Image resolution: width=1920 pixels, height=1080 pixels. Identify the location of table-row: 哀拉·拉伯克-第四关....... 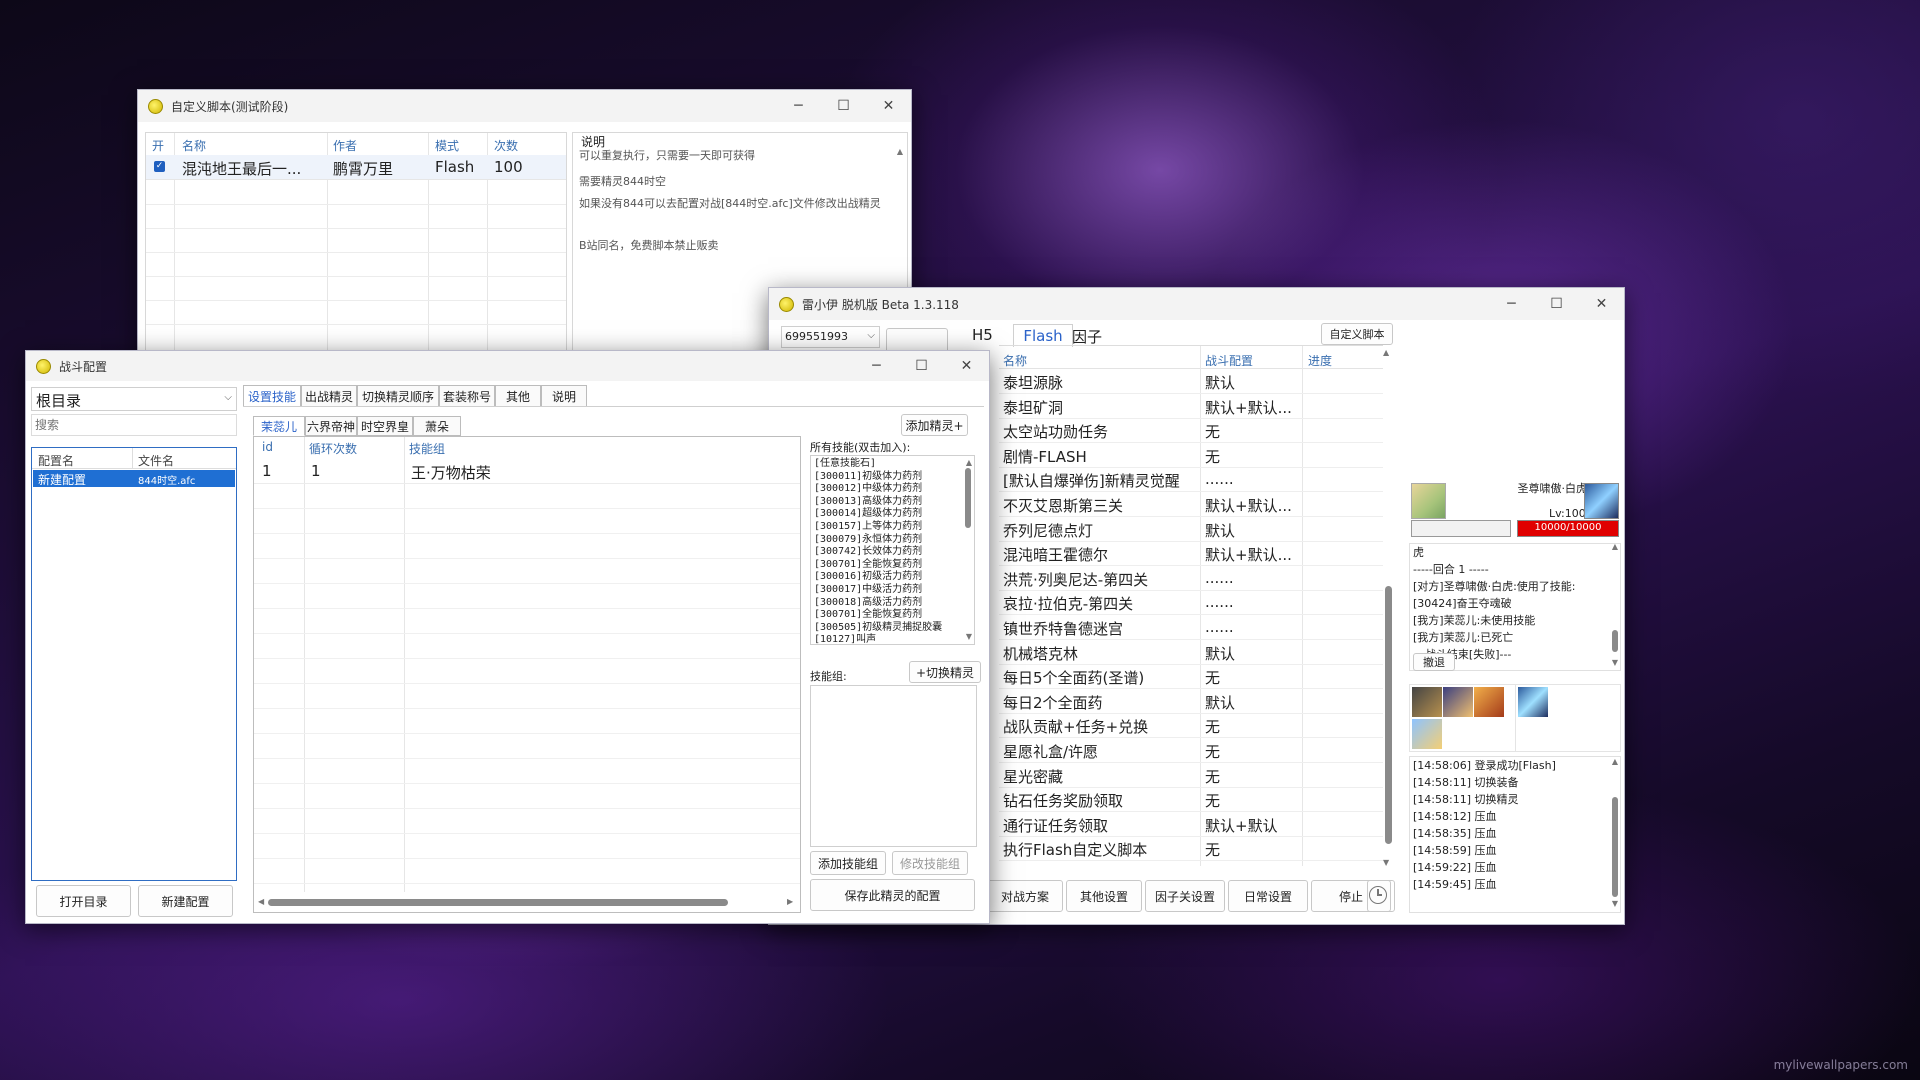
(1191, 603).